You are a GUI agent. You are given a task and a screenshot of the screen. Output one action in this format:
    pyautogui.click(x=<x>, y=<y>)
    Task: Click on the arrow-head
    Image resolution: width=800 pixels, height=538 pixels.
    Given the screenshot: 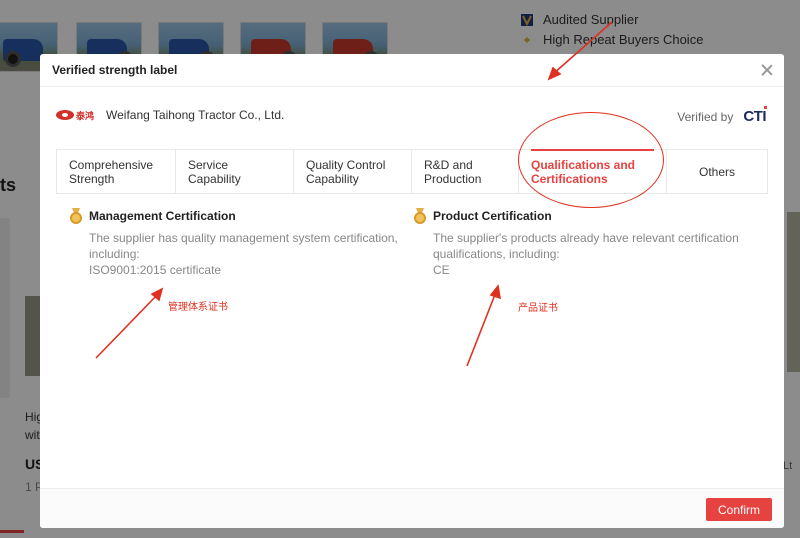 What is the action you would take?
    pyautogui.click(x=495, y=292)
    